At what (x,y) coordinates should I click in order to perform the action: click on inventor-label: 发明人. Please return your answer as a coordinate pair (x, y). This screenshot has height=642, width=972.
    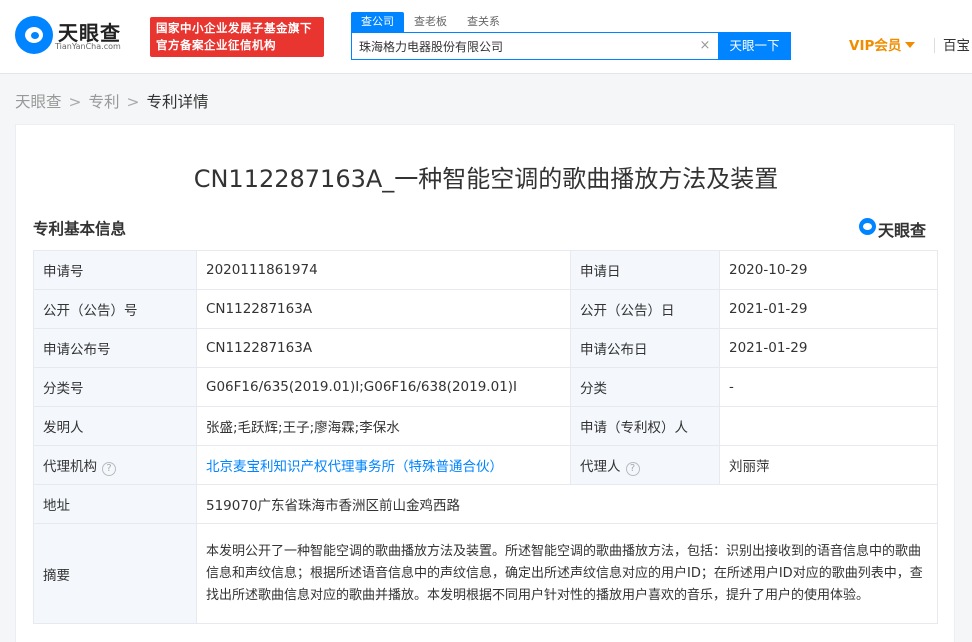
    Looking at the image, I should click on (115, 426).